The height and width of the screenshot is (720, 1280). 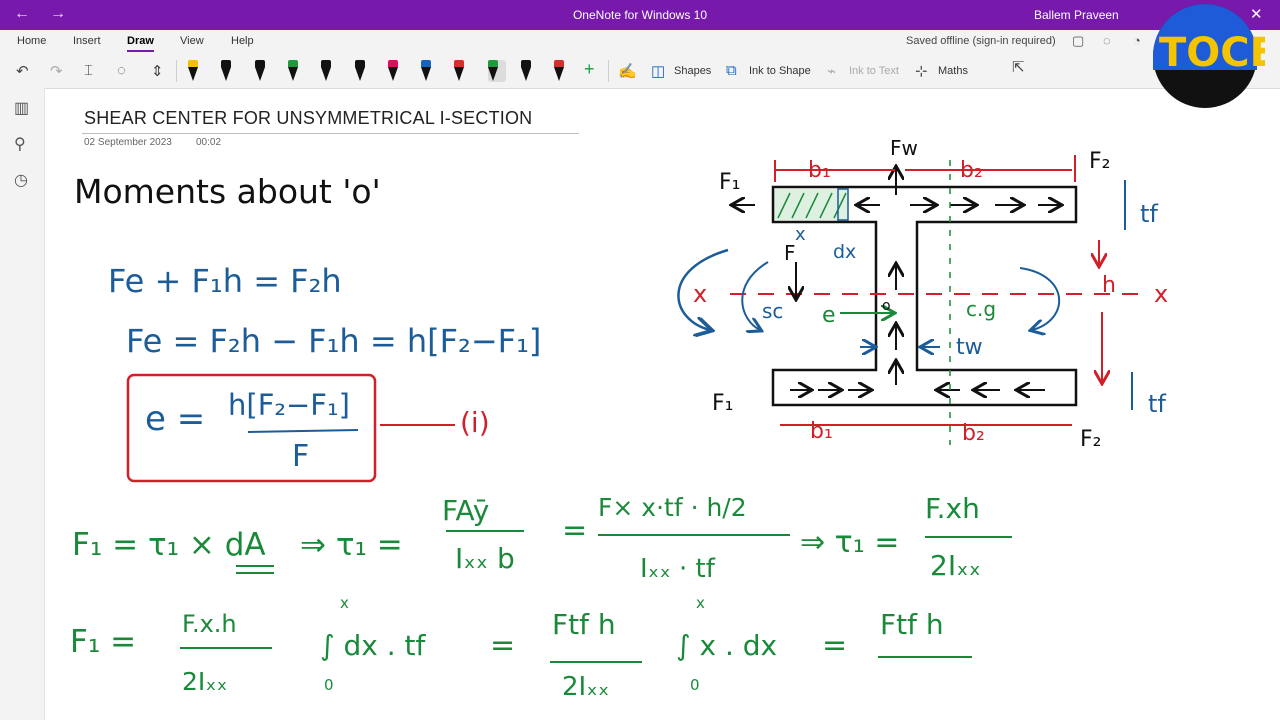 What do you see at coordinates (333, 341) in the screenshot?
I see `equation-2: Fe = F₂h − F₁h = h[F₂−F₁]` at bounding box center [333, 341].